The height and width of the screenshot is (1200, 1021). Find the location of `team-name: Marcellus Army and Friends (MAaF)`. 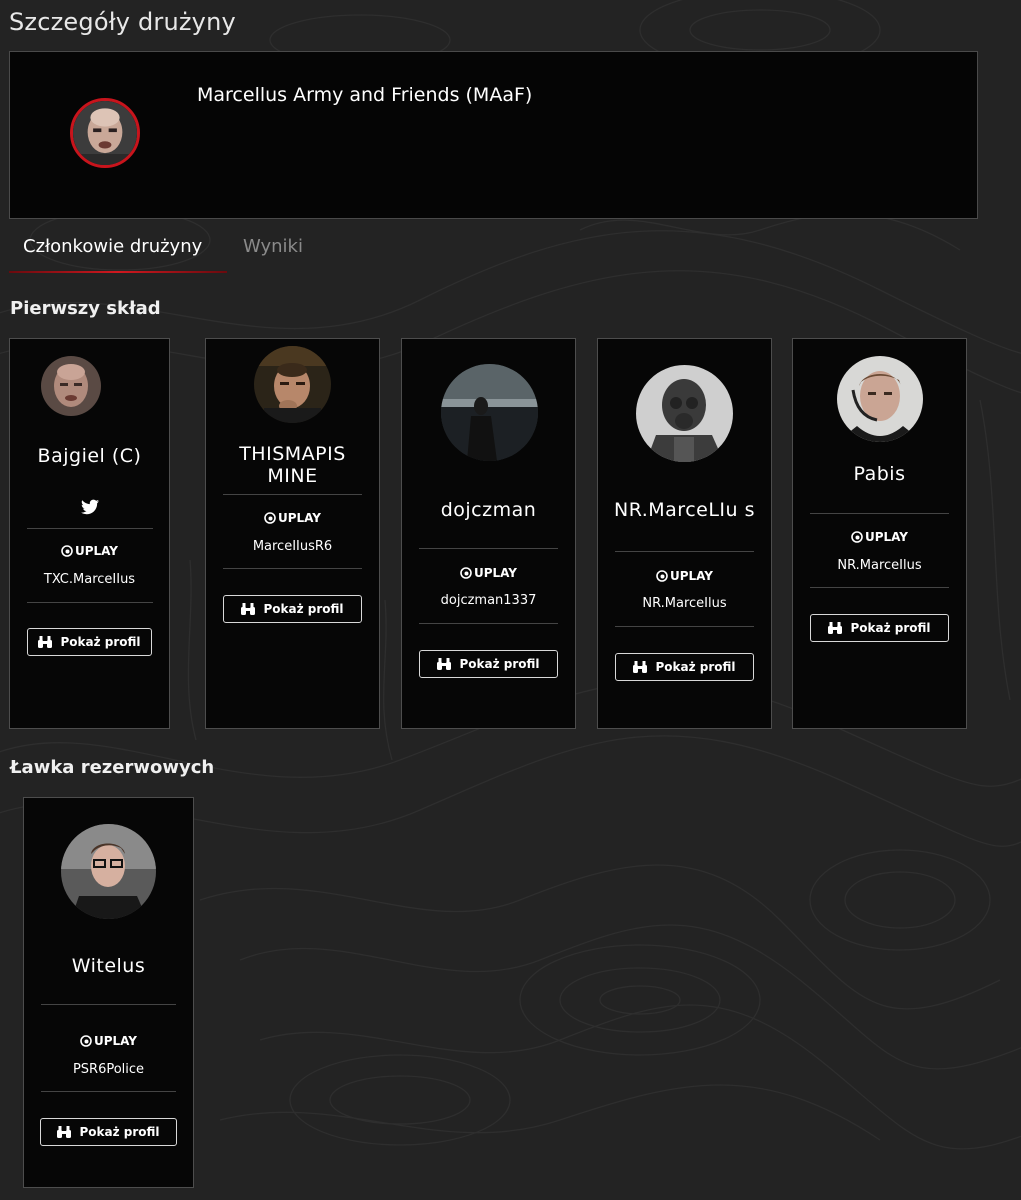

team-name: Marcellus Army and Friends (MAaF) is located at coordinates (365, 95).